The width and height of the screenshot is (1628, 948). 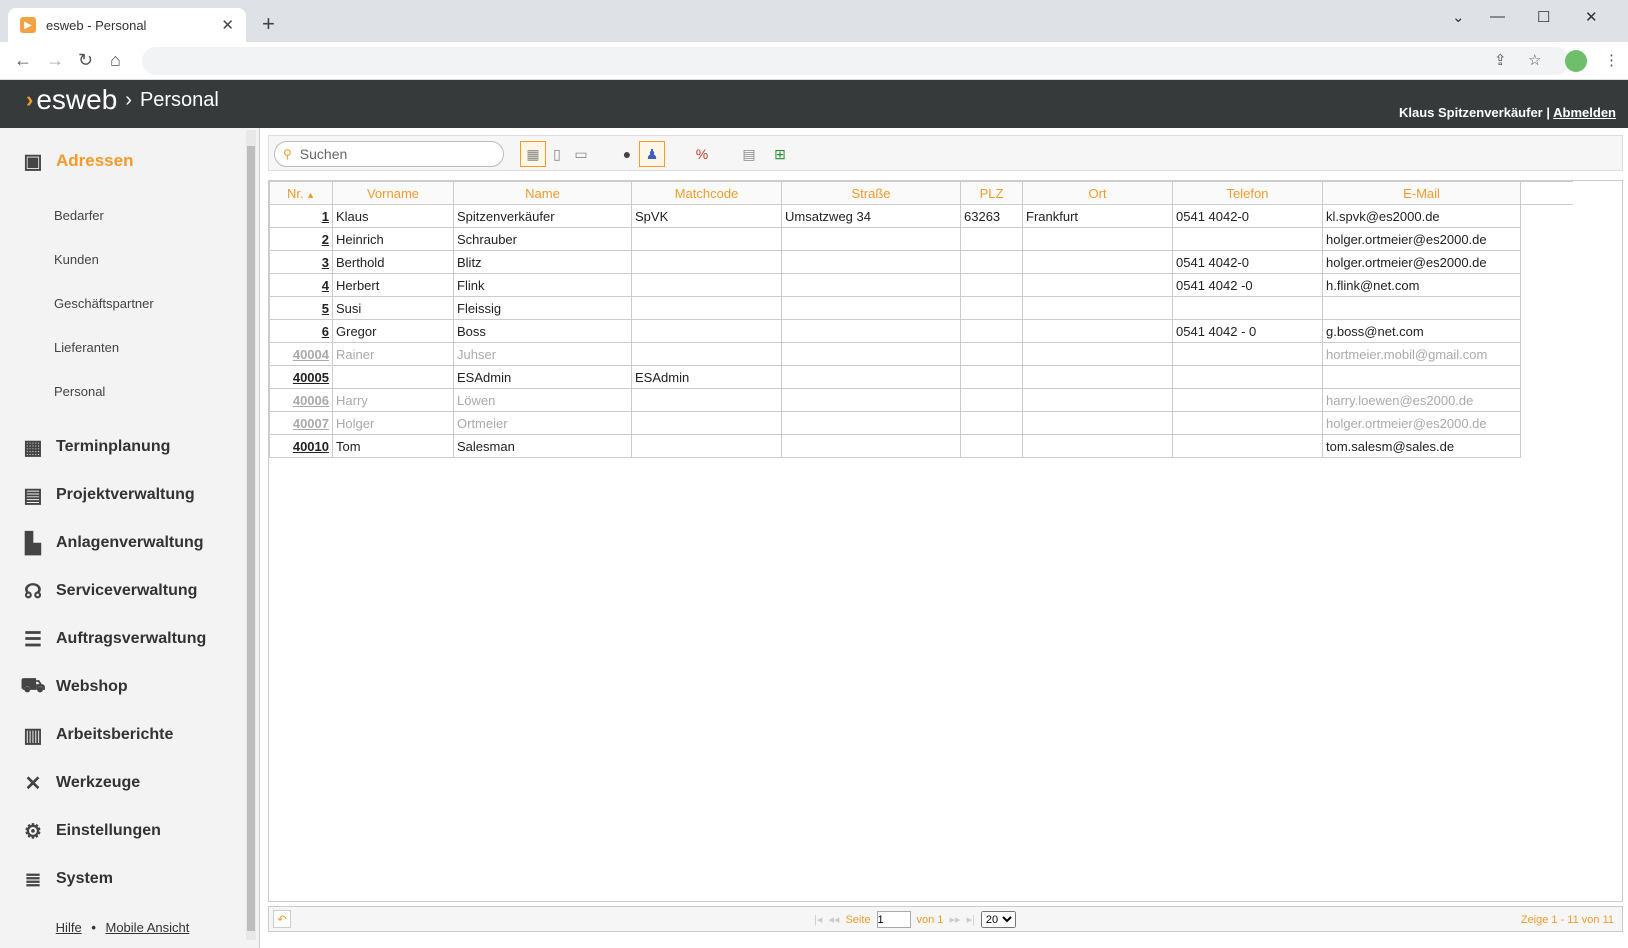 I want to click on first-page-icon: |◂, so click(x=818, y=919).